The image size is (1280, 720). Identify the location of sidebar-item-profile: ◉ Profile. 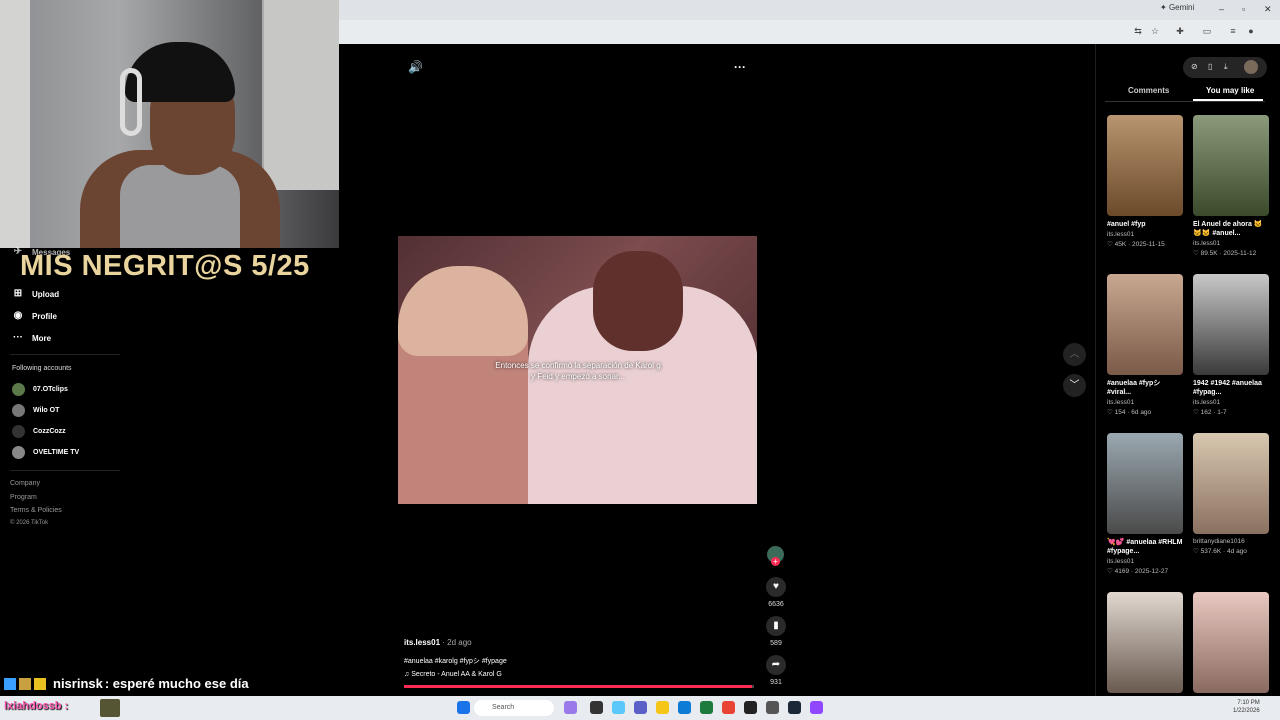
(34, 316).